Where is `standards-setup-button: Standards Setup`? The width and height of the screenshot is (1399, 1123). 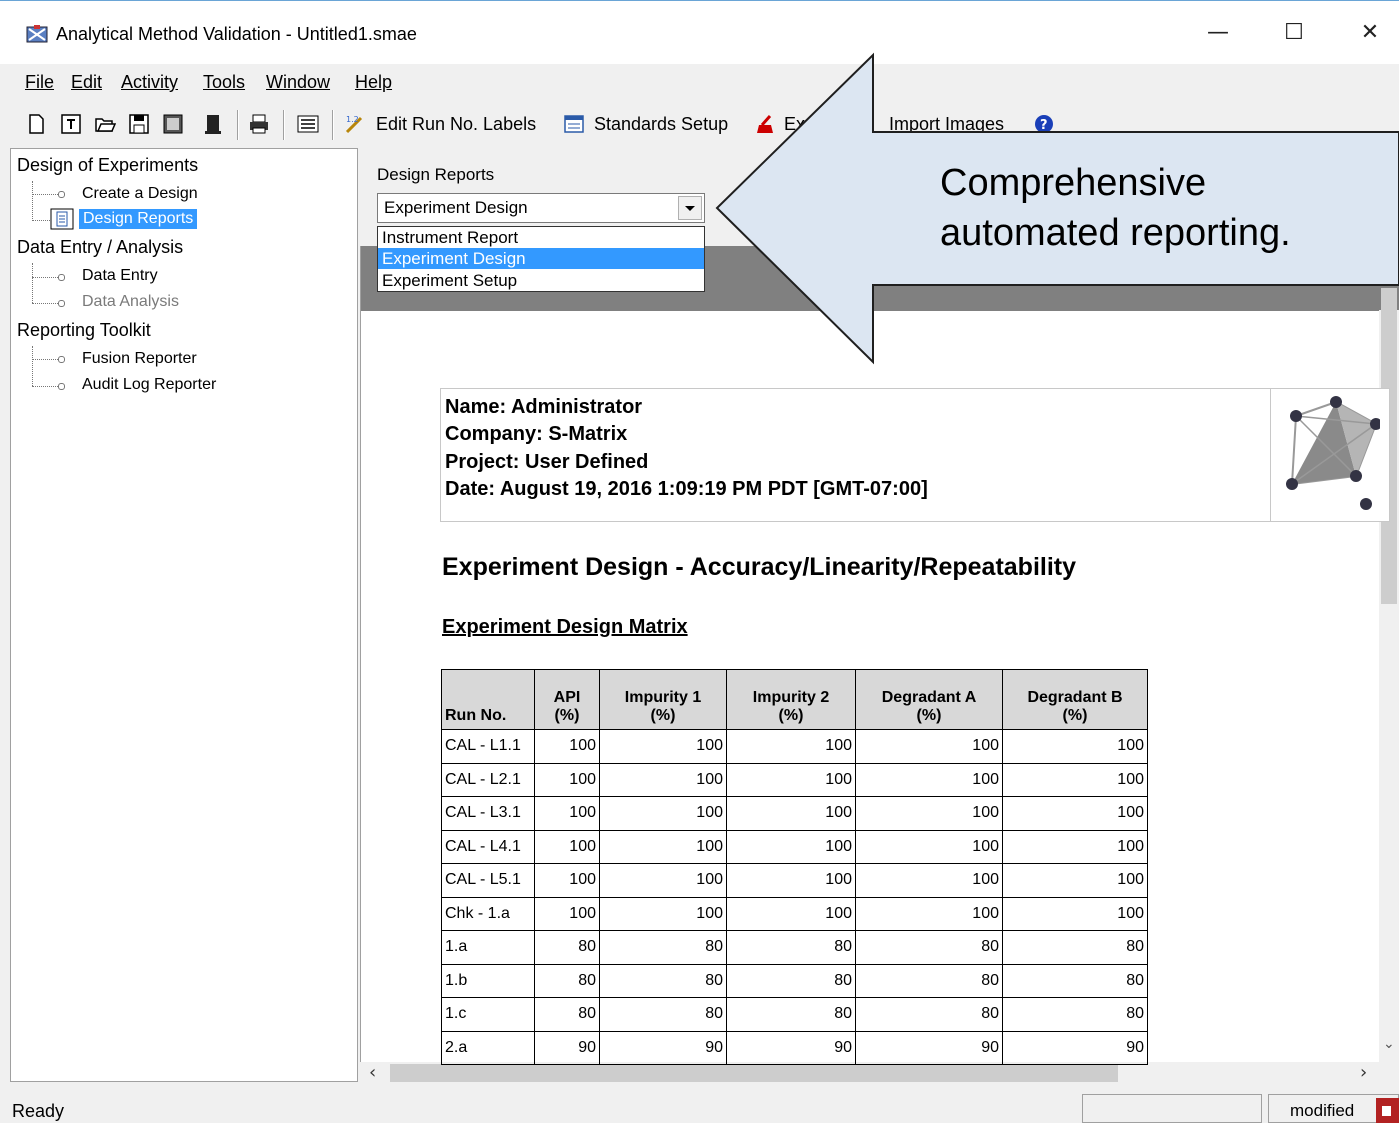
standards-setup-button: Standards Setup is located at coordinates (661, 124).